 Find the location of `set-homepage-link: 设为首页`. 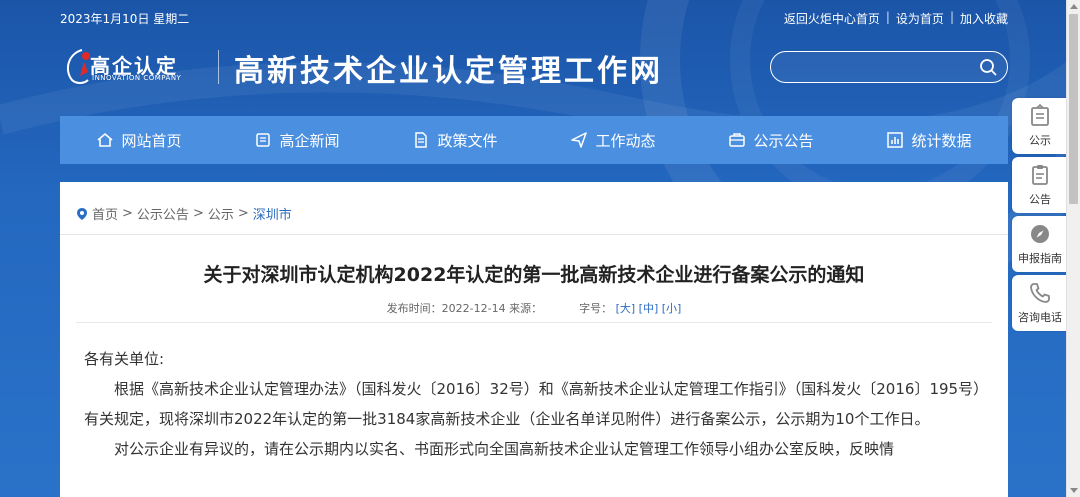

set-homepage-link: 设为首页 is located at coordinates (920, 18).